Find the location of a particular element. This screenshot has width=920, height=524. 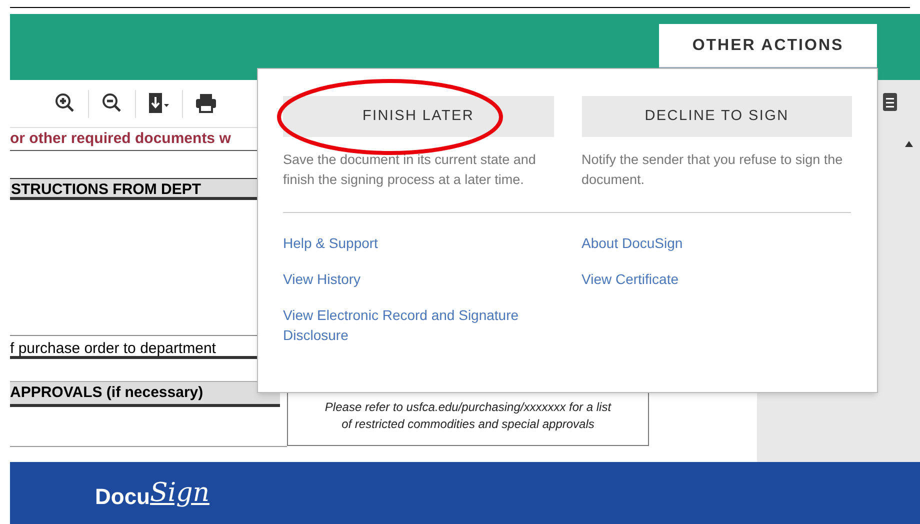

printer-icon is located at coordinates (206, 103).